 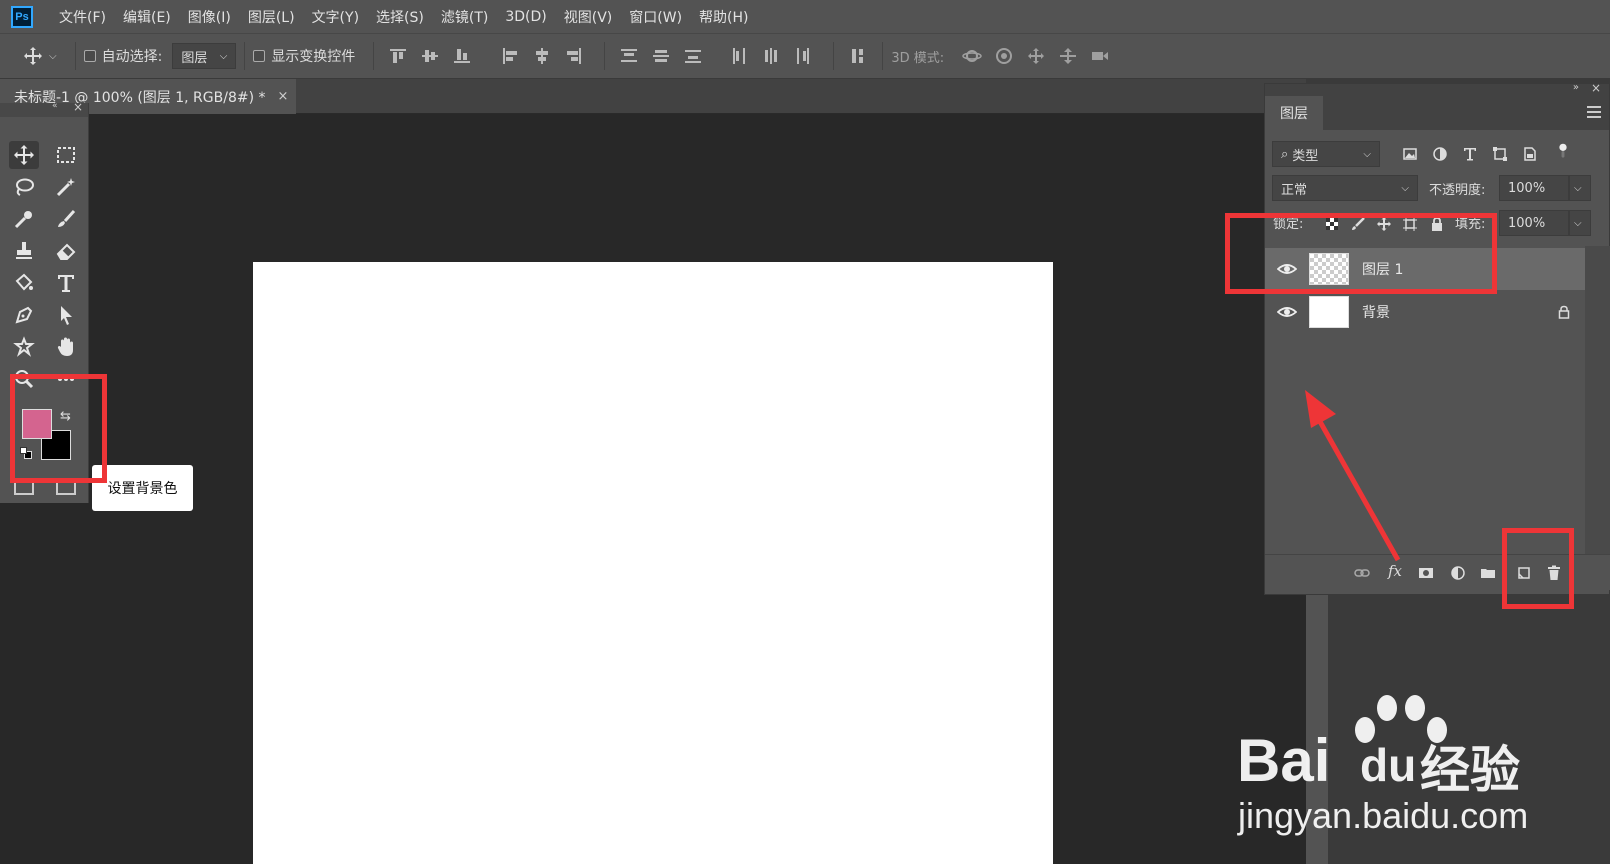 What do you see at coordinates (1563, 151) in the screenshot?
I see `filter-toggle-icon` at bounding box center [1563, 151].